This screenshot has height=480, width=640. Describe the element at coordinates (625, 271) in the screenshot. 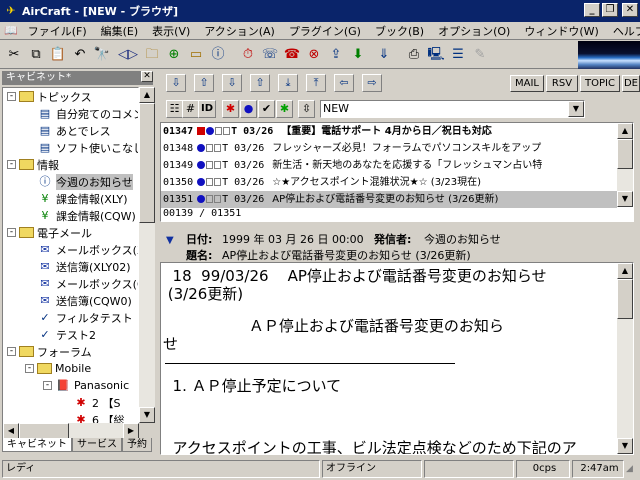

I see `body-scroll-up-icon: ▲` at that location.